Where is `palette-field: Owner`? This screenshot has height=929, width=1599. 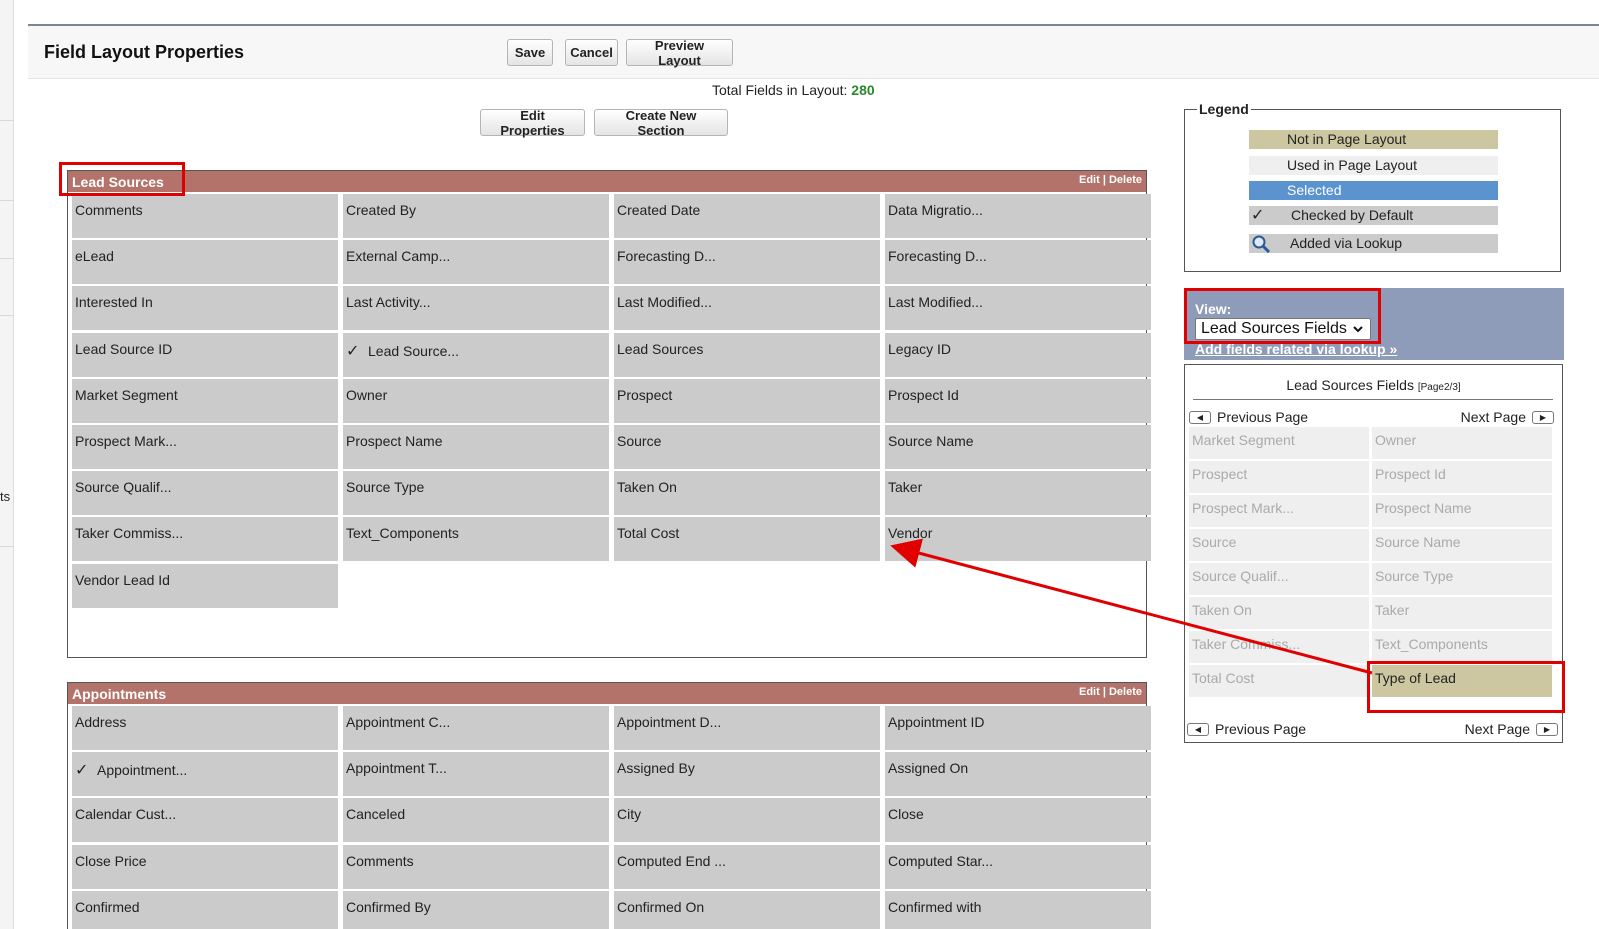 palette-field: Owner is located at coordinates (1462, 443).